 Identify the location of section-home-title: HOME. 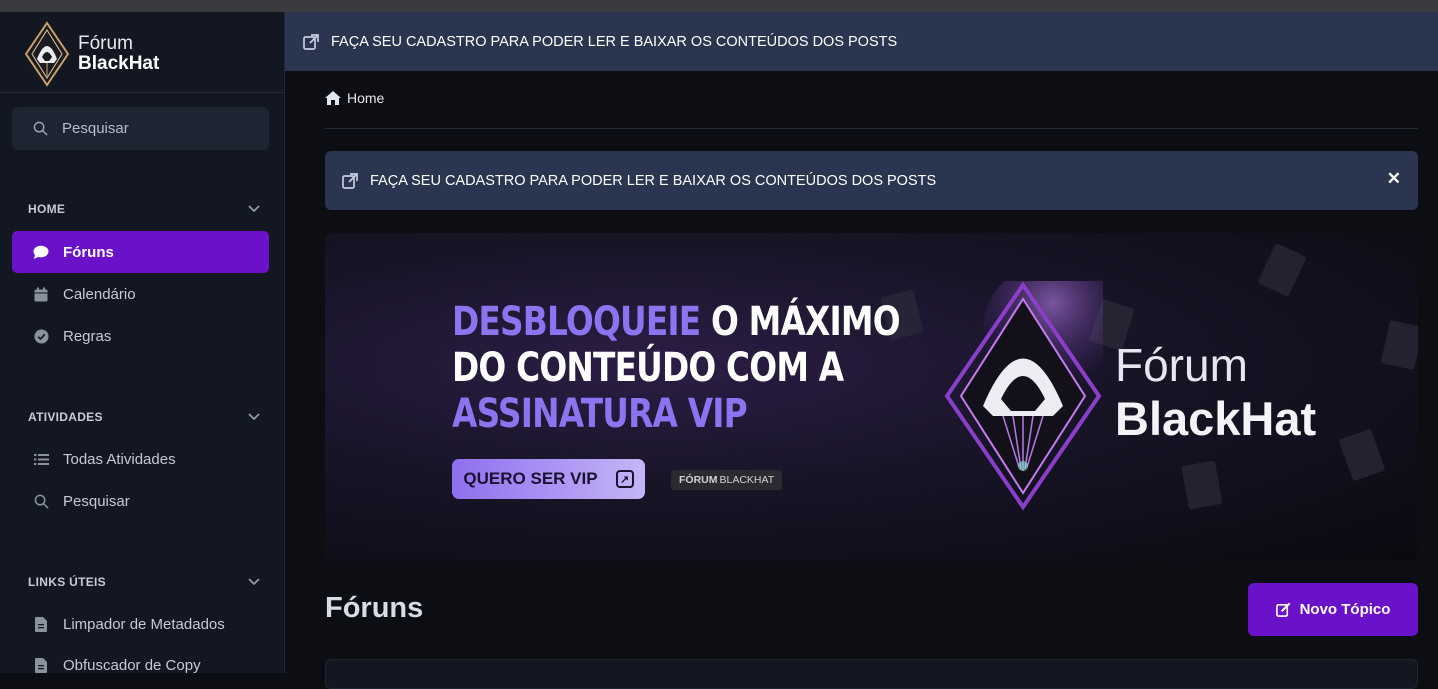
(47, 209).